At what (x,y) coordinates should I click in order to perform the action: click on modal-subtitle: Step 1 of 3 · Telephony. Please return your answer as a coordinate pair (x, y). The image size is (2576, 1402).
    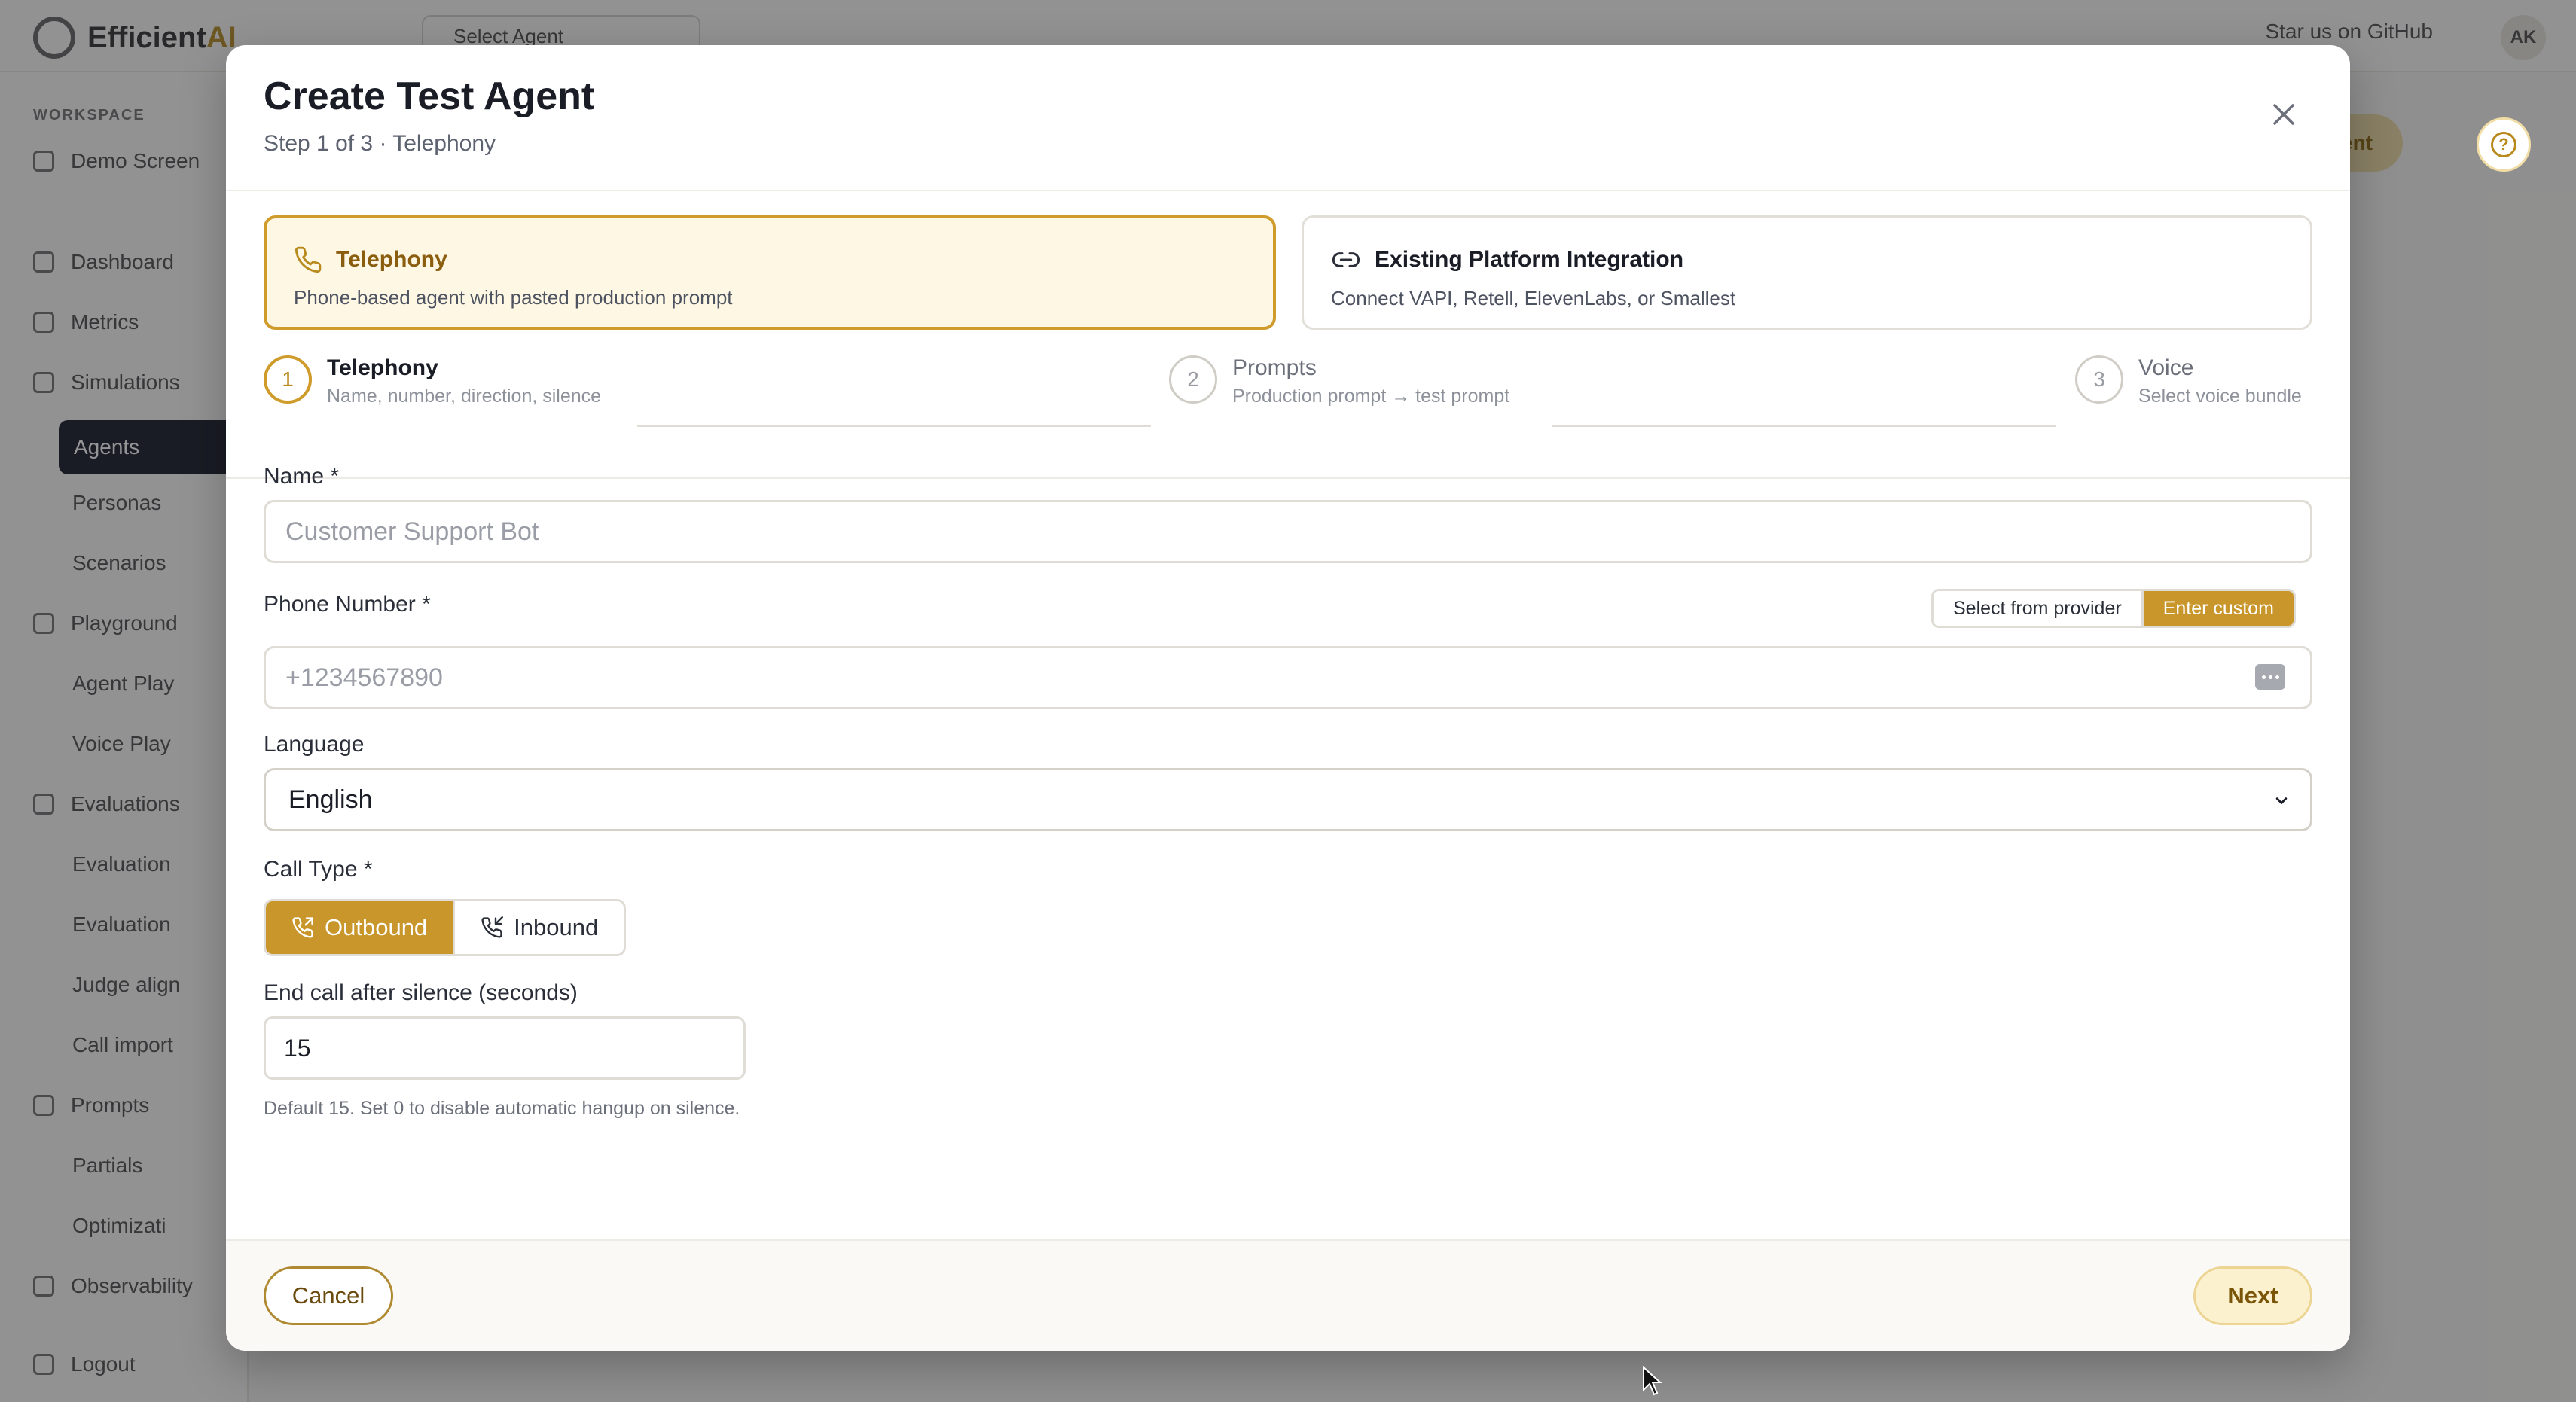
    Looking at the image, I should click on (380, 143).